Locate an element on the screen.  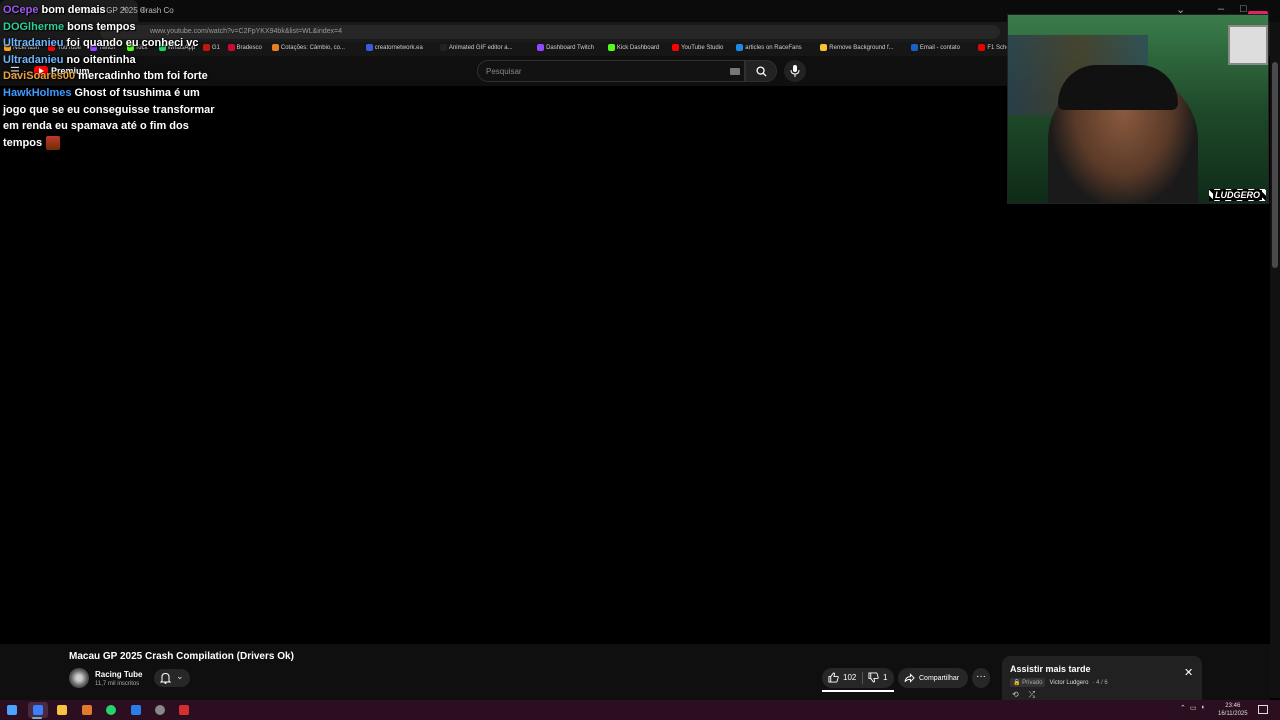
taskbar-start-icon is located at coordinates (12, 710).